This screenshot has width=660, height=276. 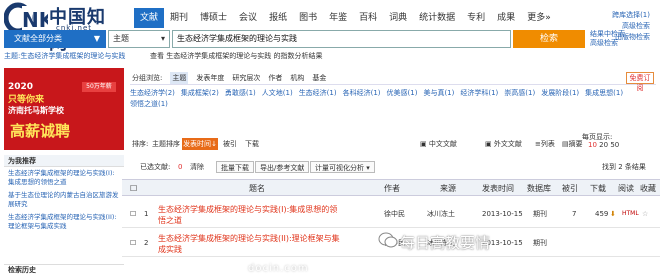 What do you see at coordinates (549, 39) in the screenshot?
I see `search-button: 检索` at bounding box center [549, 39].